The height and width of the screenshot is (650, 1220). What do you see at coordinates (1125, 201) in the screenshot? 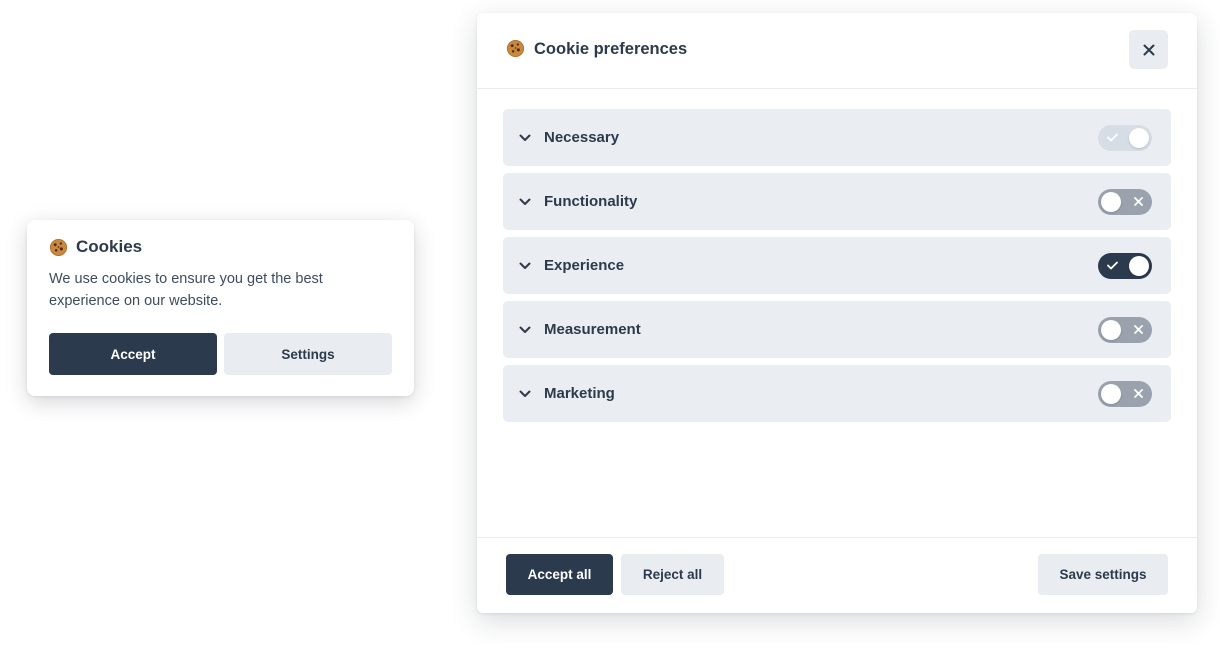
I see `functionality-toggle` at bounding box center [1125, 201].